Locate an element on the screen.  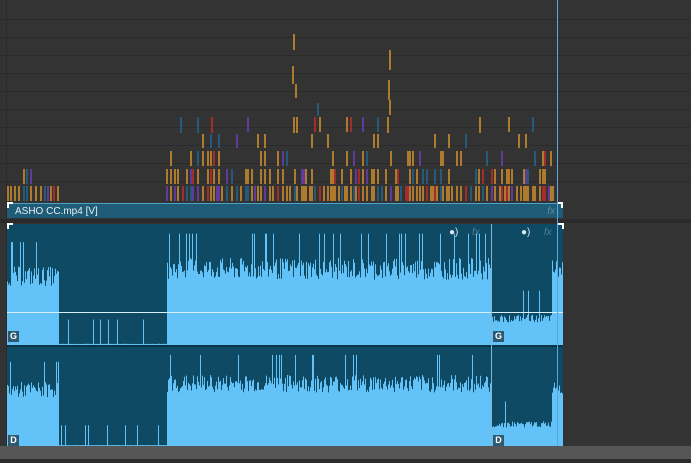
horizontal-scrollbar is located at coordinates (345, 452).